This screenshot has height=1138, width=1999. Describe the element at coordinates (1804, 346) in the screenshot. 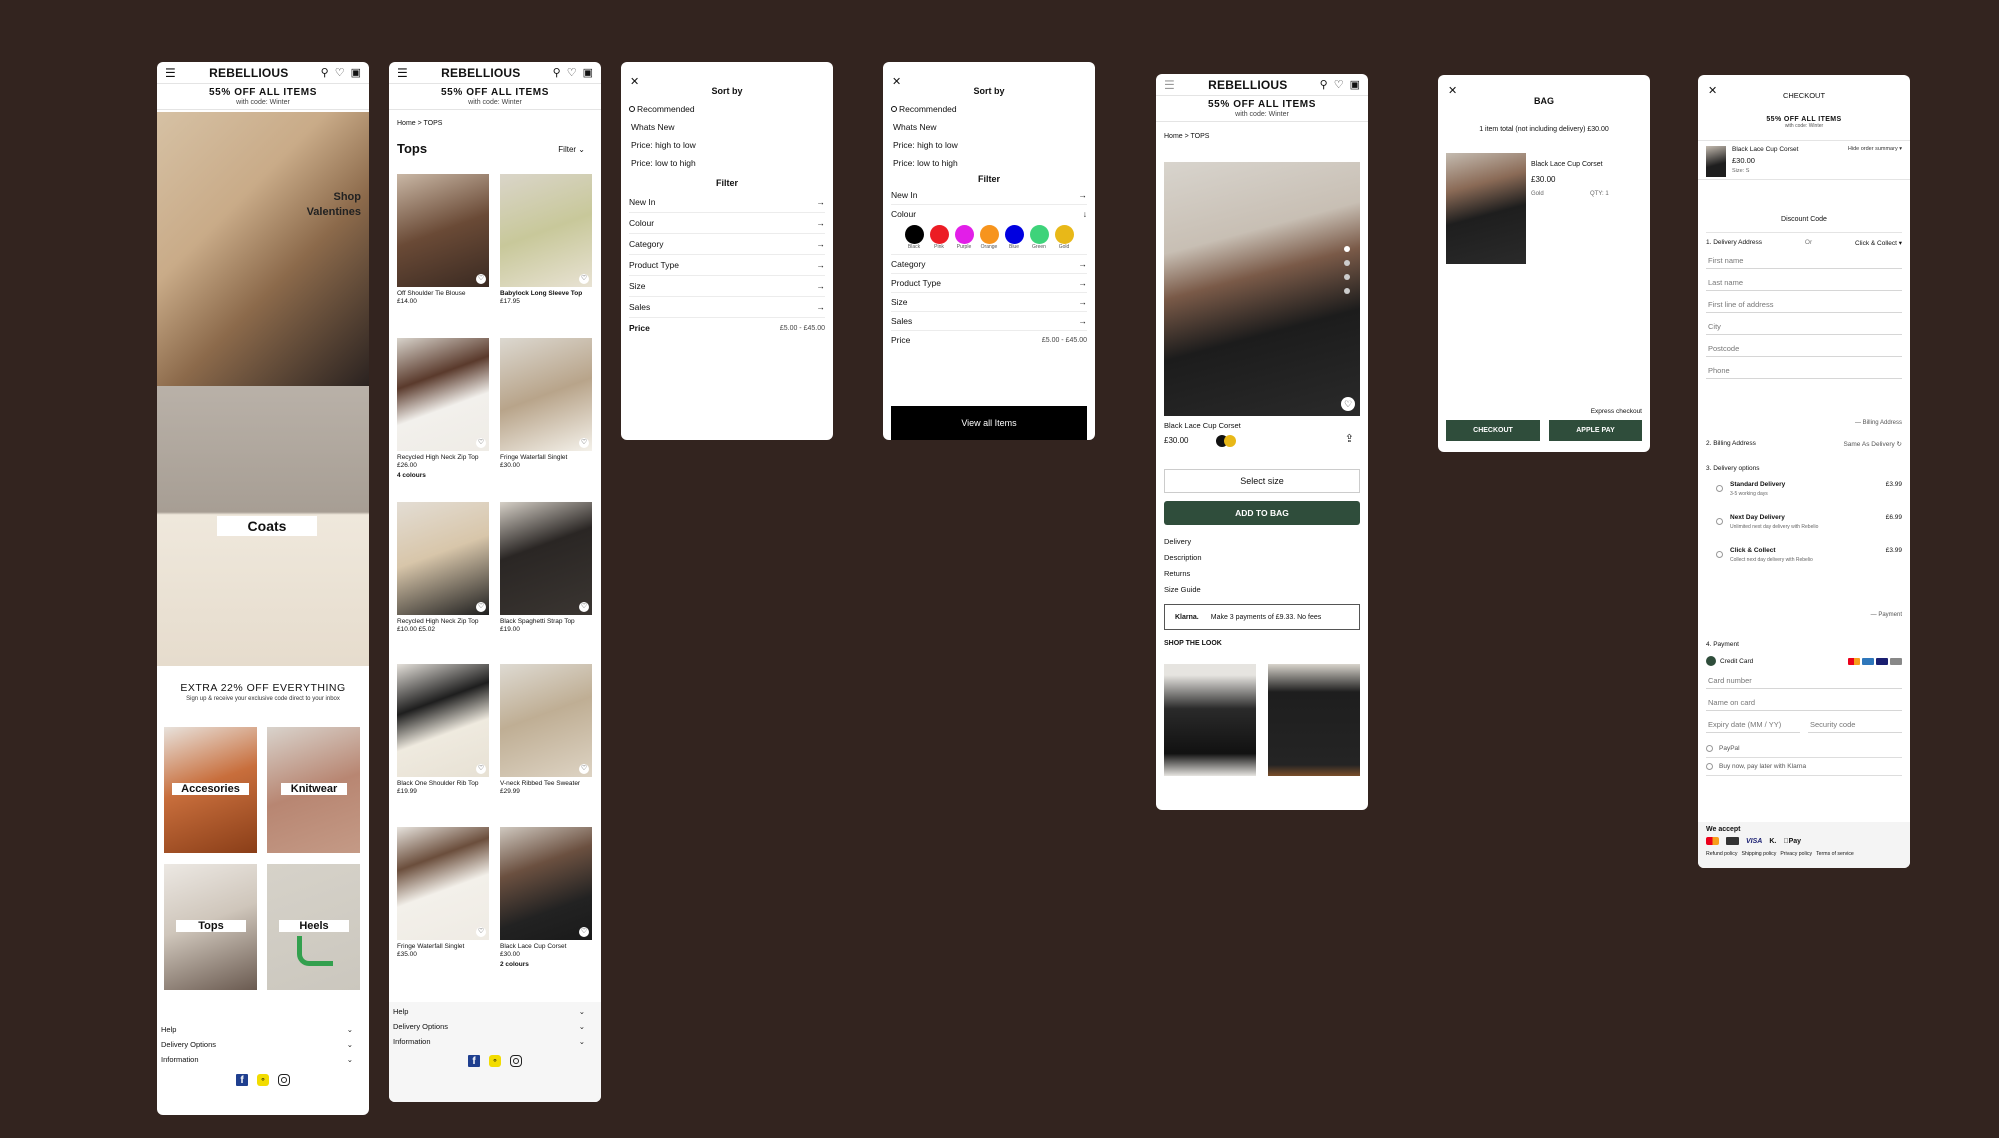

I see `postcode-field: Postcode` at that location.